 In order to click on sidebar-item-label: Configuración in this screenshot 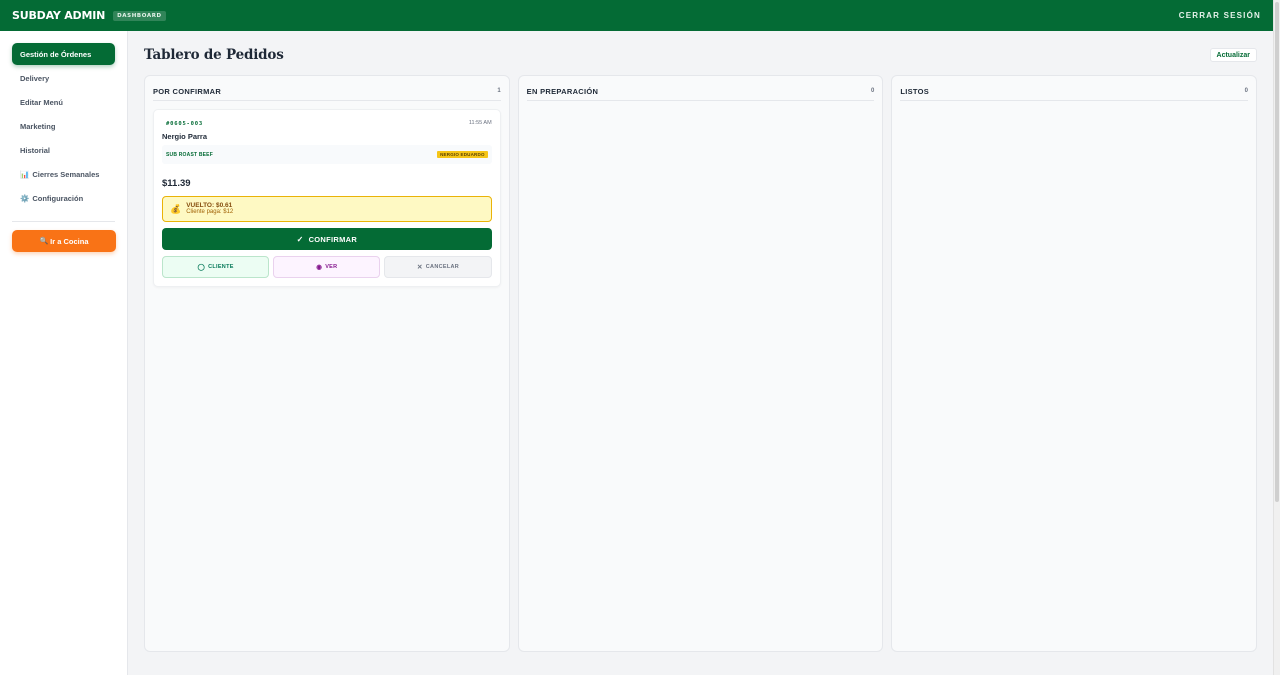, I will do `click(58, 198)`.